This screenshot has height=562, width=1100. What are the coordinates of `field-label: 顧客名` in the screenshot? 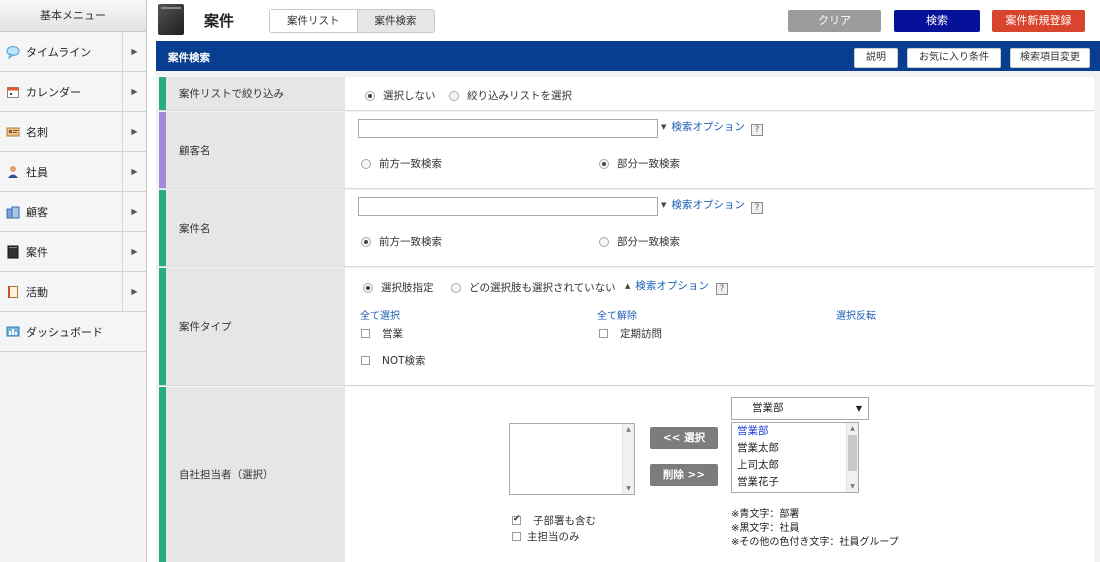 It's located at (252, 150).